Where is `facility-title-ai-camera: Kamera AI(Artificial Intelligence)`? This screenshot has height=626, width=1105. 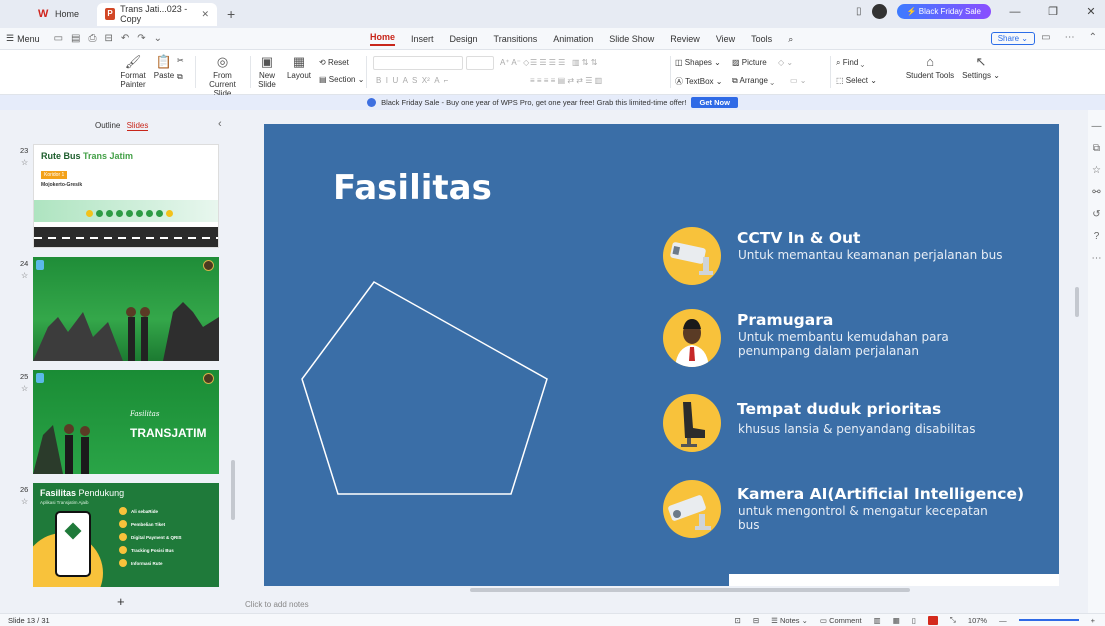
facility-title-ai-camera: Kamera AI(Artificial Intelligence) is located at coordinates (880, 494).